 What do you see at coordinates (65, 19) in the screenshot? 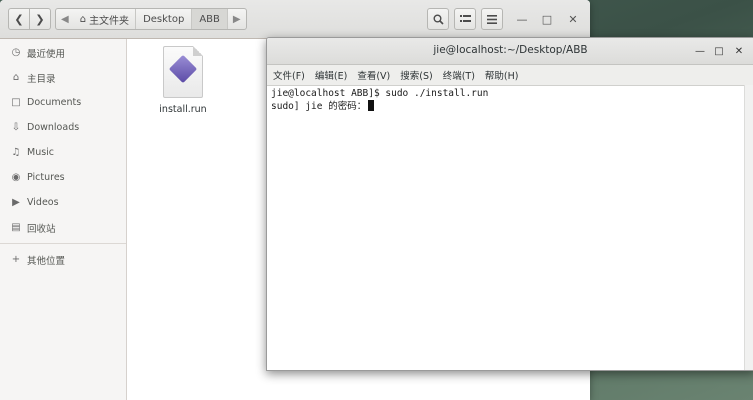
I see `breadcrumb-left-arrow: ◀` at bounding box center [65, 19].